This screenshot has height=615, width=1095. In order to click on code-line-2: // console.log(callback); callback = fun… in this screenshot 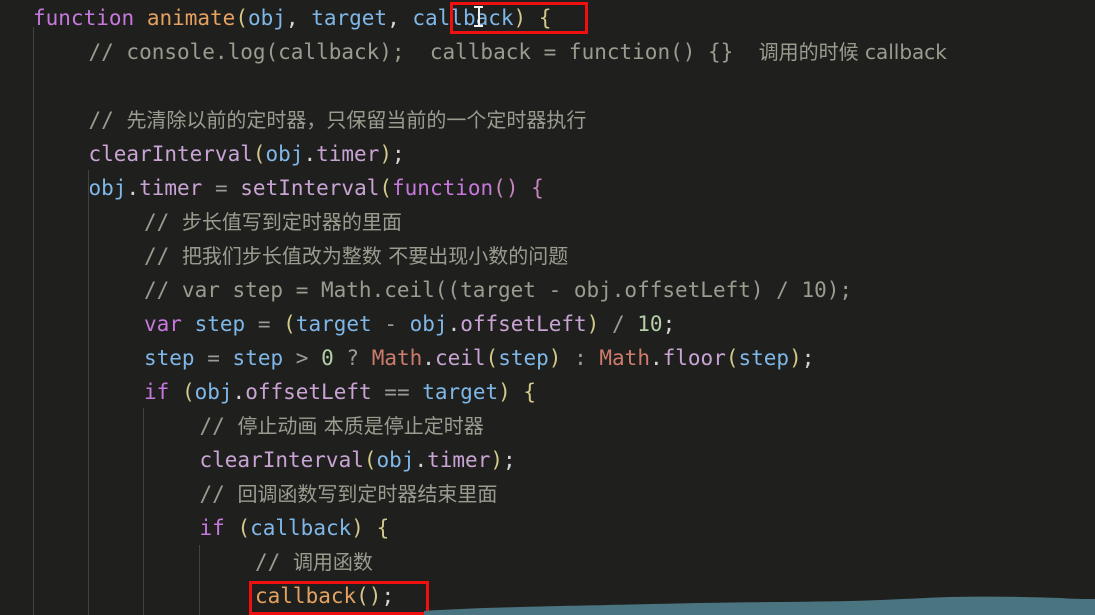, I will do `click(518, 52)`.